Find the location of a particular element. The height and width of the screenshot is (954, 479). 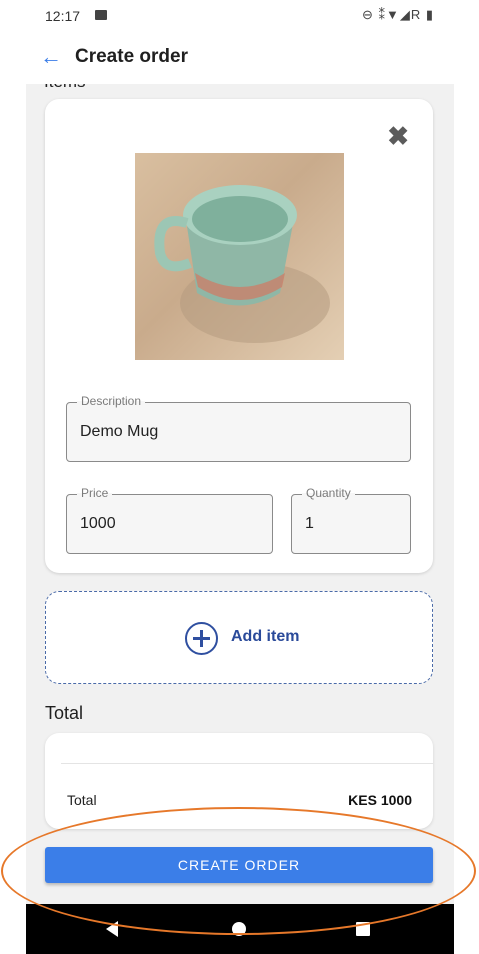

image-icon is located at coordinates (101, 15).